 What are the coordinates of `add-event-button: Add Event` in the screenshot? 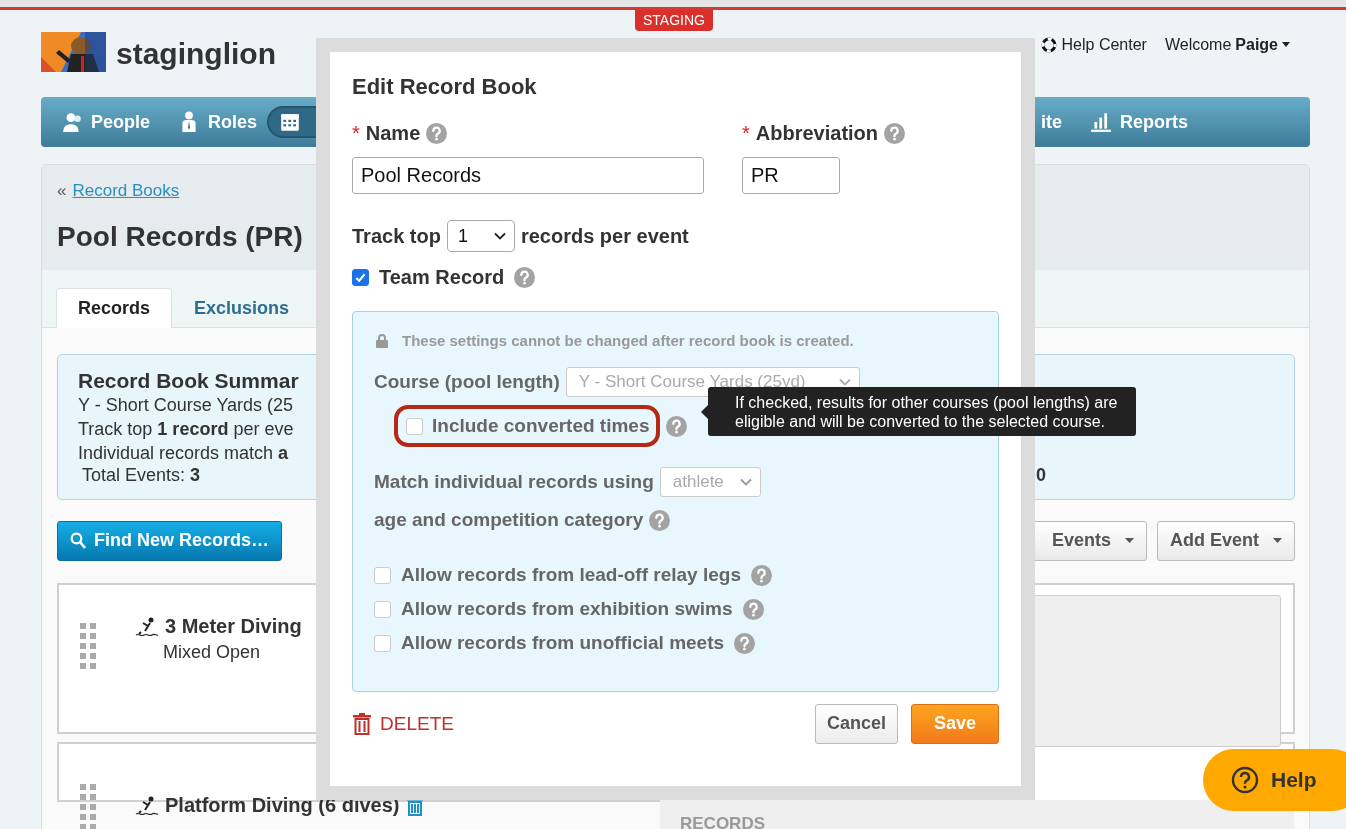 It's located at (1226, 541).